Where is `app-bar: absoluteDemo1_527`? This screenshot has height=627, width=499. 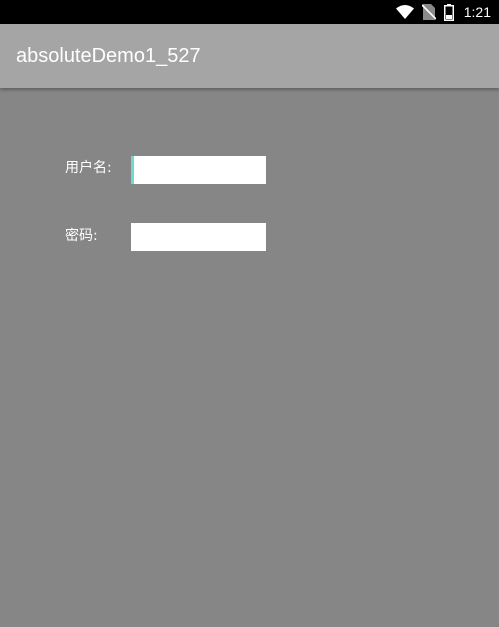
app-bar: absoluteDemo1_527 is located at coordinates (249, 56).